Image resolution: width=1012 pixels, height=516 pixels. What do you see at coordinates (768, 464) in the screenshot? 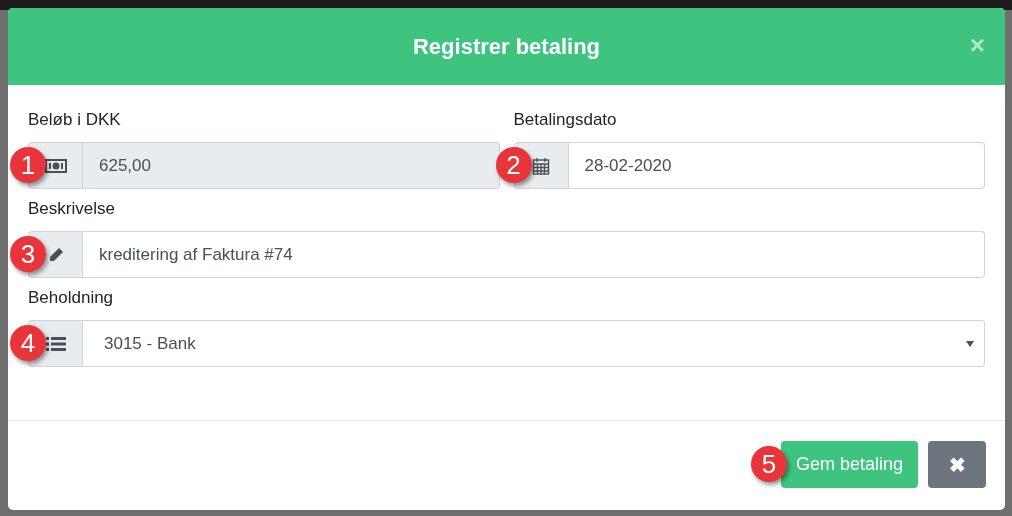
I see `step-number-tooltip: 5` at bounding box center [768, 464].